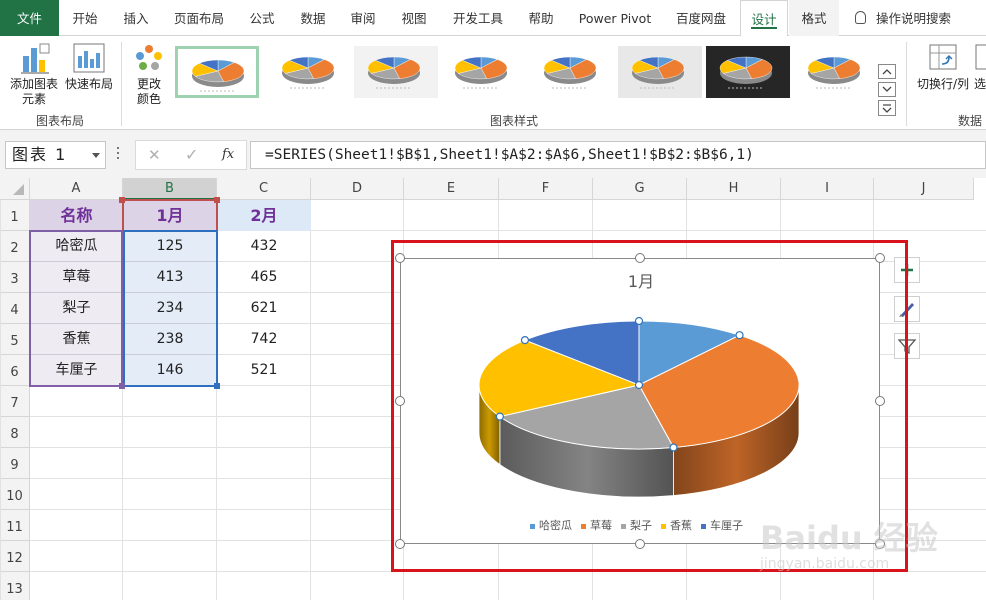 The image size is (986, 600). Describe the element at coordinates (136, 18) in the screenshot. I see `tab-insert: 插入` at that location.